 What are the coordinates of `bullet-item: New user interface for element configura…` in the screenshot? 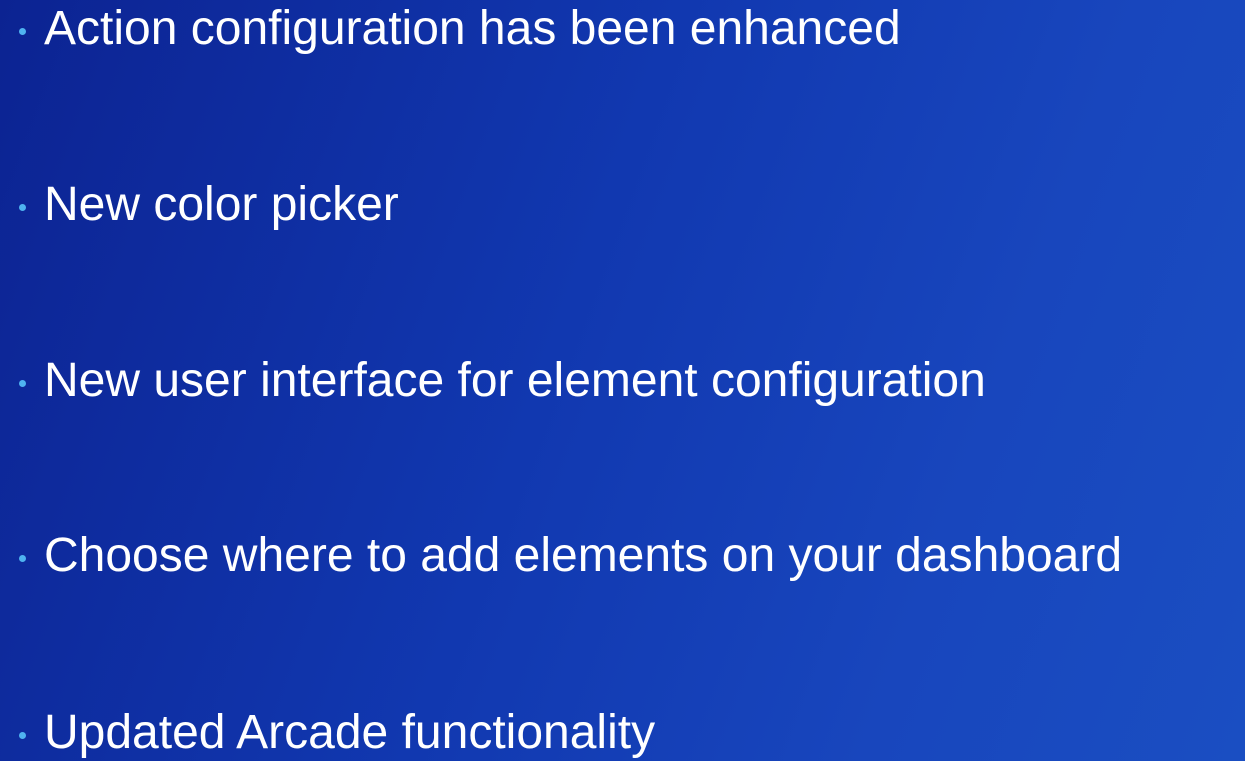 It's located at (502, 381).